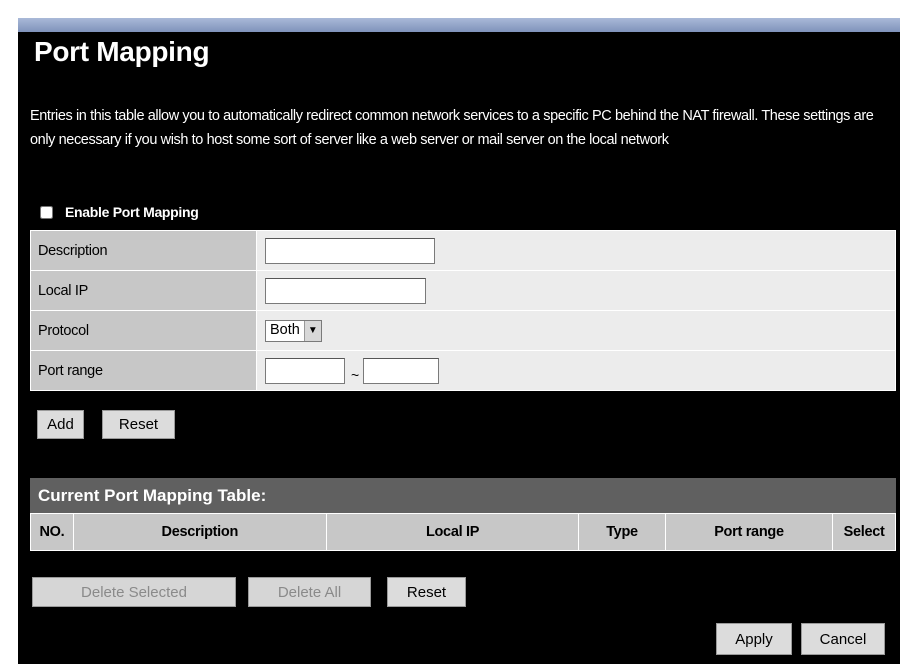 The width and height of the screenshot is (908, 664). What do you see at coordinates (138, 424) in the screenshot?
I see `form-reset-button: Reset` at bounding box center [138, 424].